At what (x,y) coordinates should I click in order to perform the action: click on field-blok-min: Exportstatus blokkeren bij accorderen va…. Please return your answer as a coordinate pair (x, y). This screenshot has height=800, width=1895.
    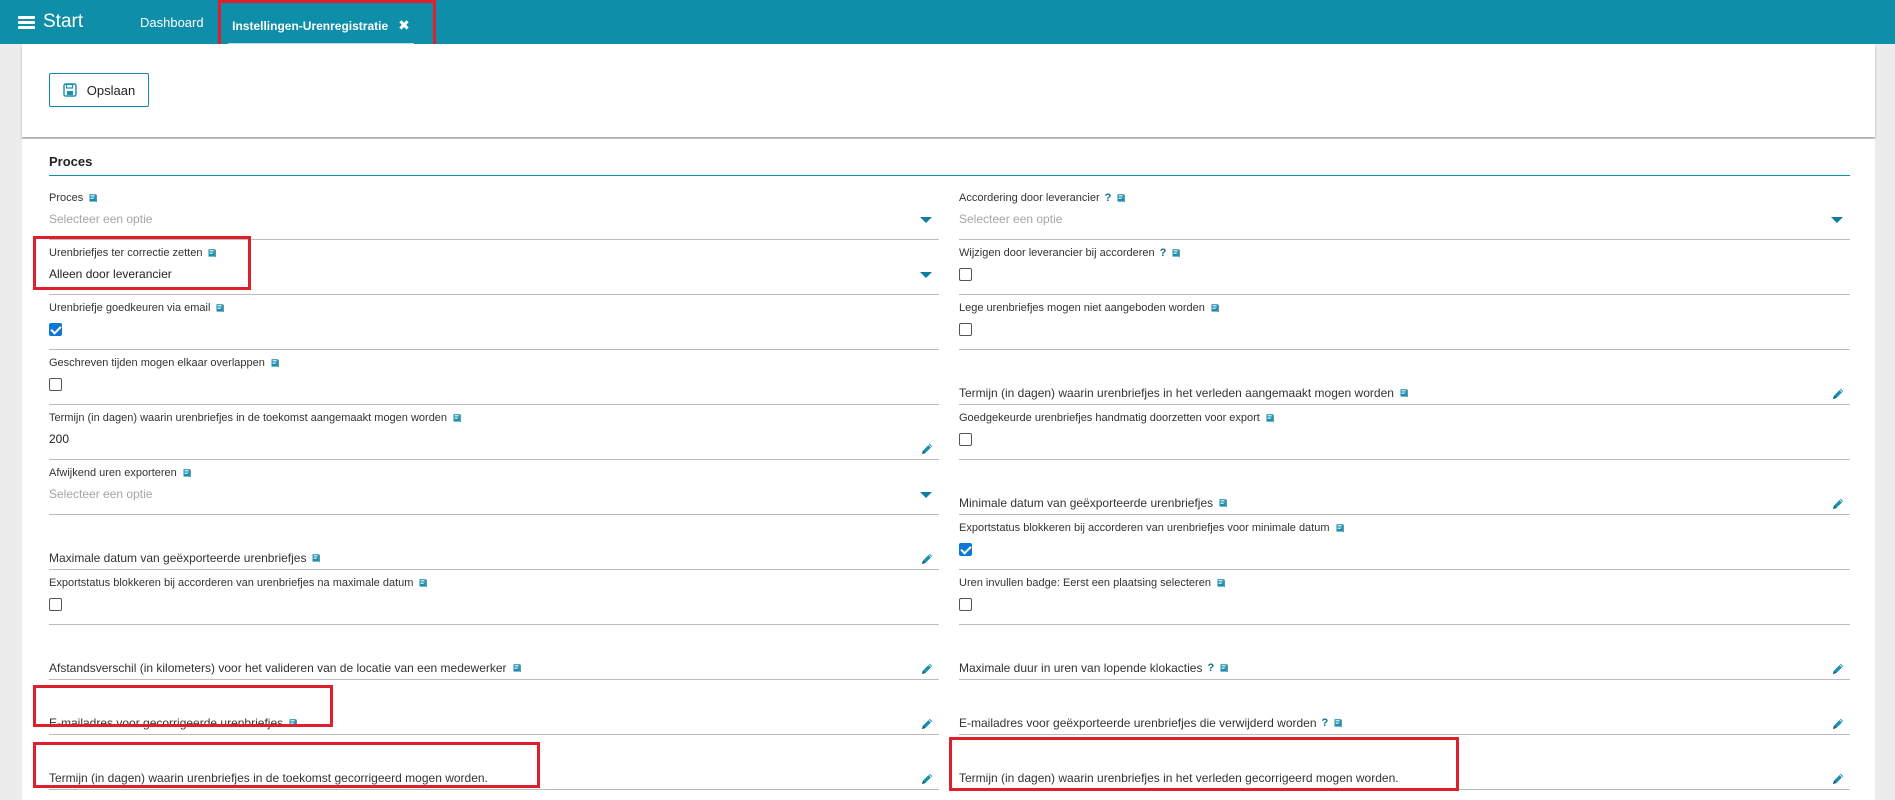
    Looking at the image, I should click on (1404, 542).